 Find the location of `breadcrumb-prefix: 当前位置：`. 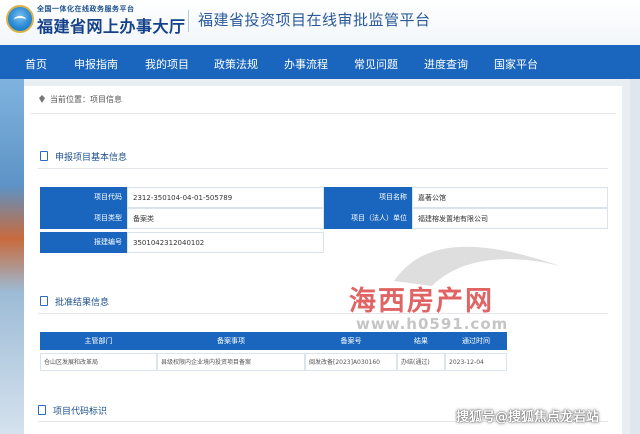

breadcrumb-prefix: 当前位置： is located at coordinates (70, 99).